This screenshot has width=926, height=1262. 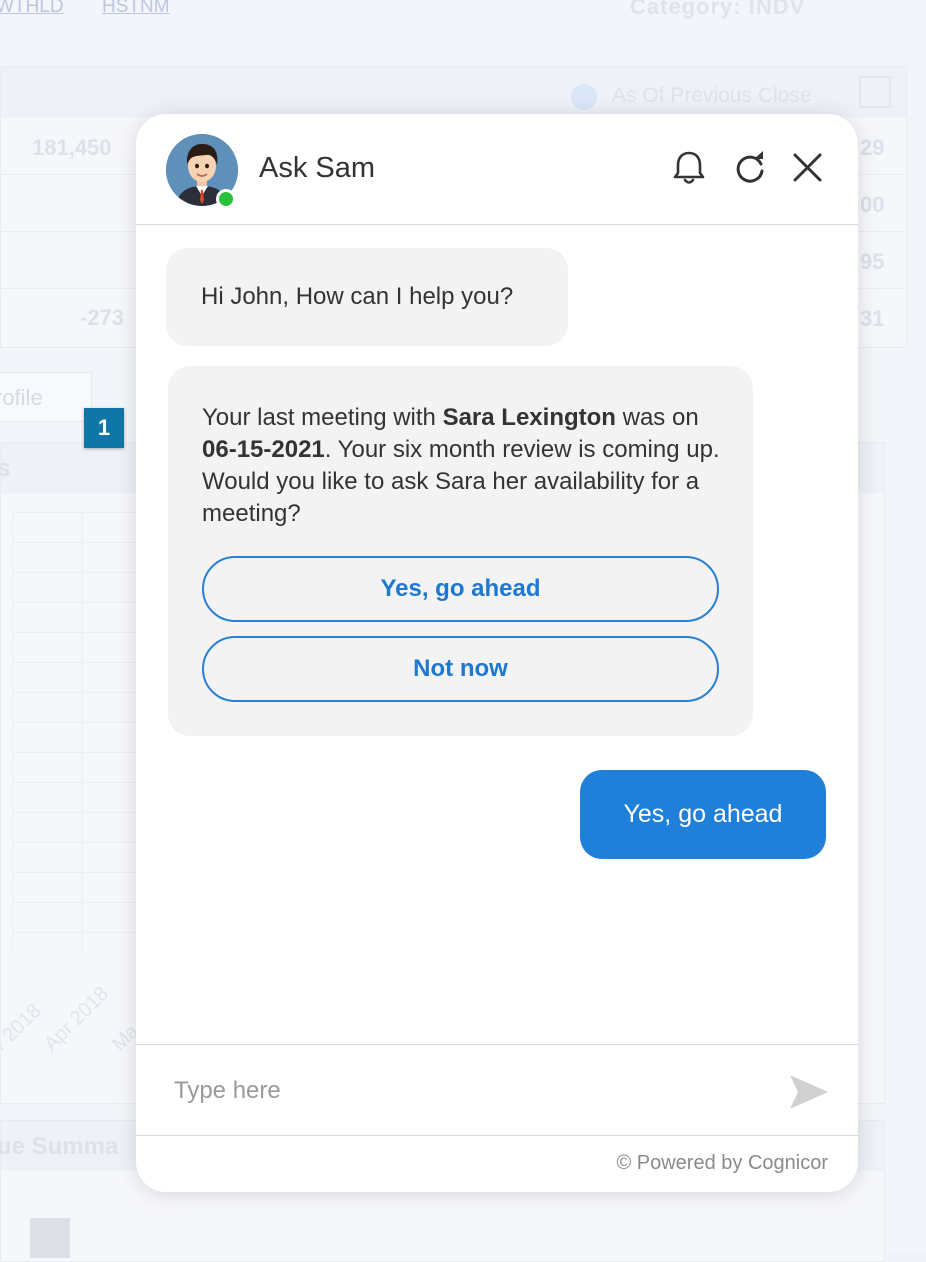 I want to click on message-input, so click(x=464, y=1091).